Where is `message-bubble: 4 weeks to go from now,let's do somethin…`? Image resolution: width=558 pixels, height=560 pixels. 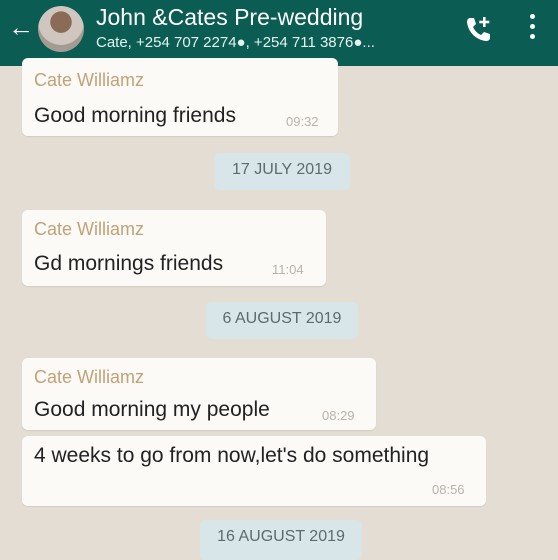 message-bubble: 4 weeks to go from now,let's do somethin… is located at coordinates (254, 471).